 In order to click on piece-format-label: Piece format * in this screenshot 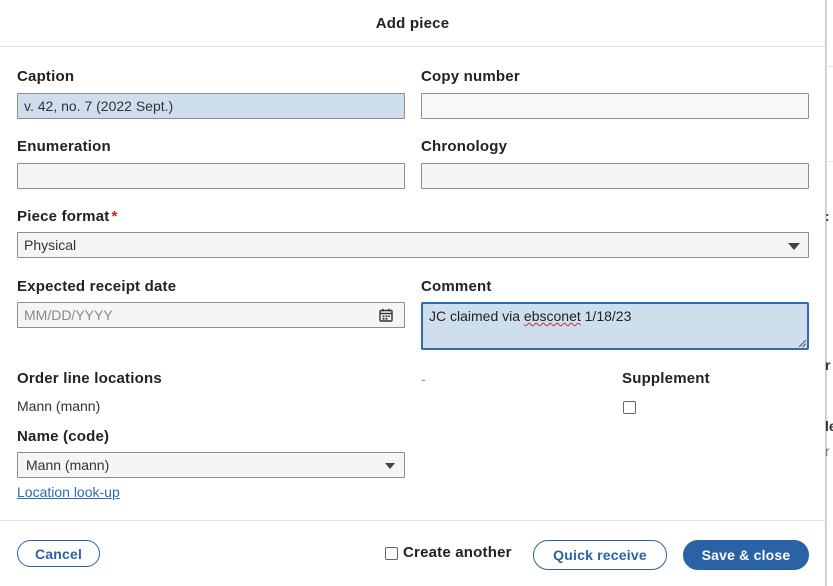, I will do `click(67, 216)`.